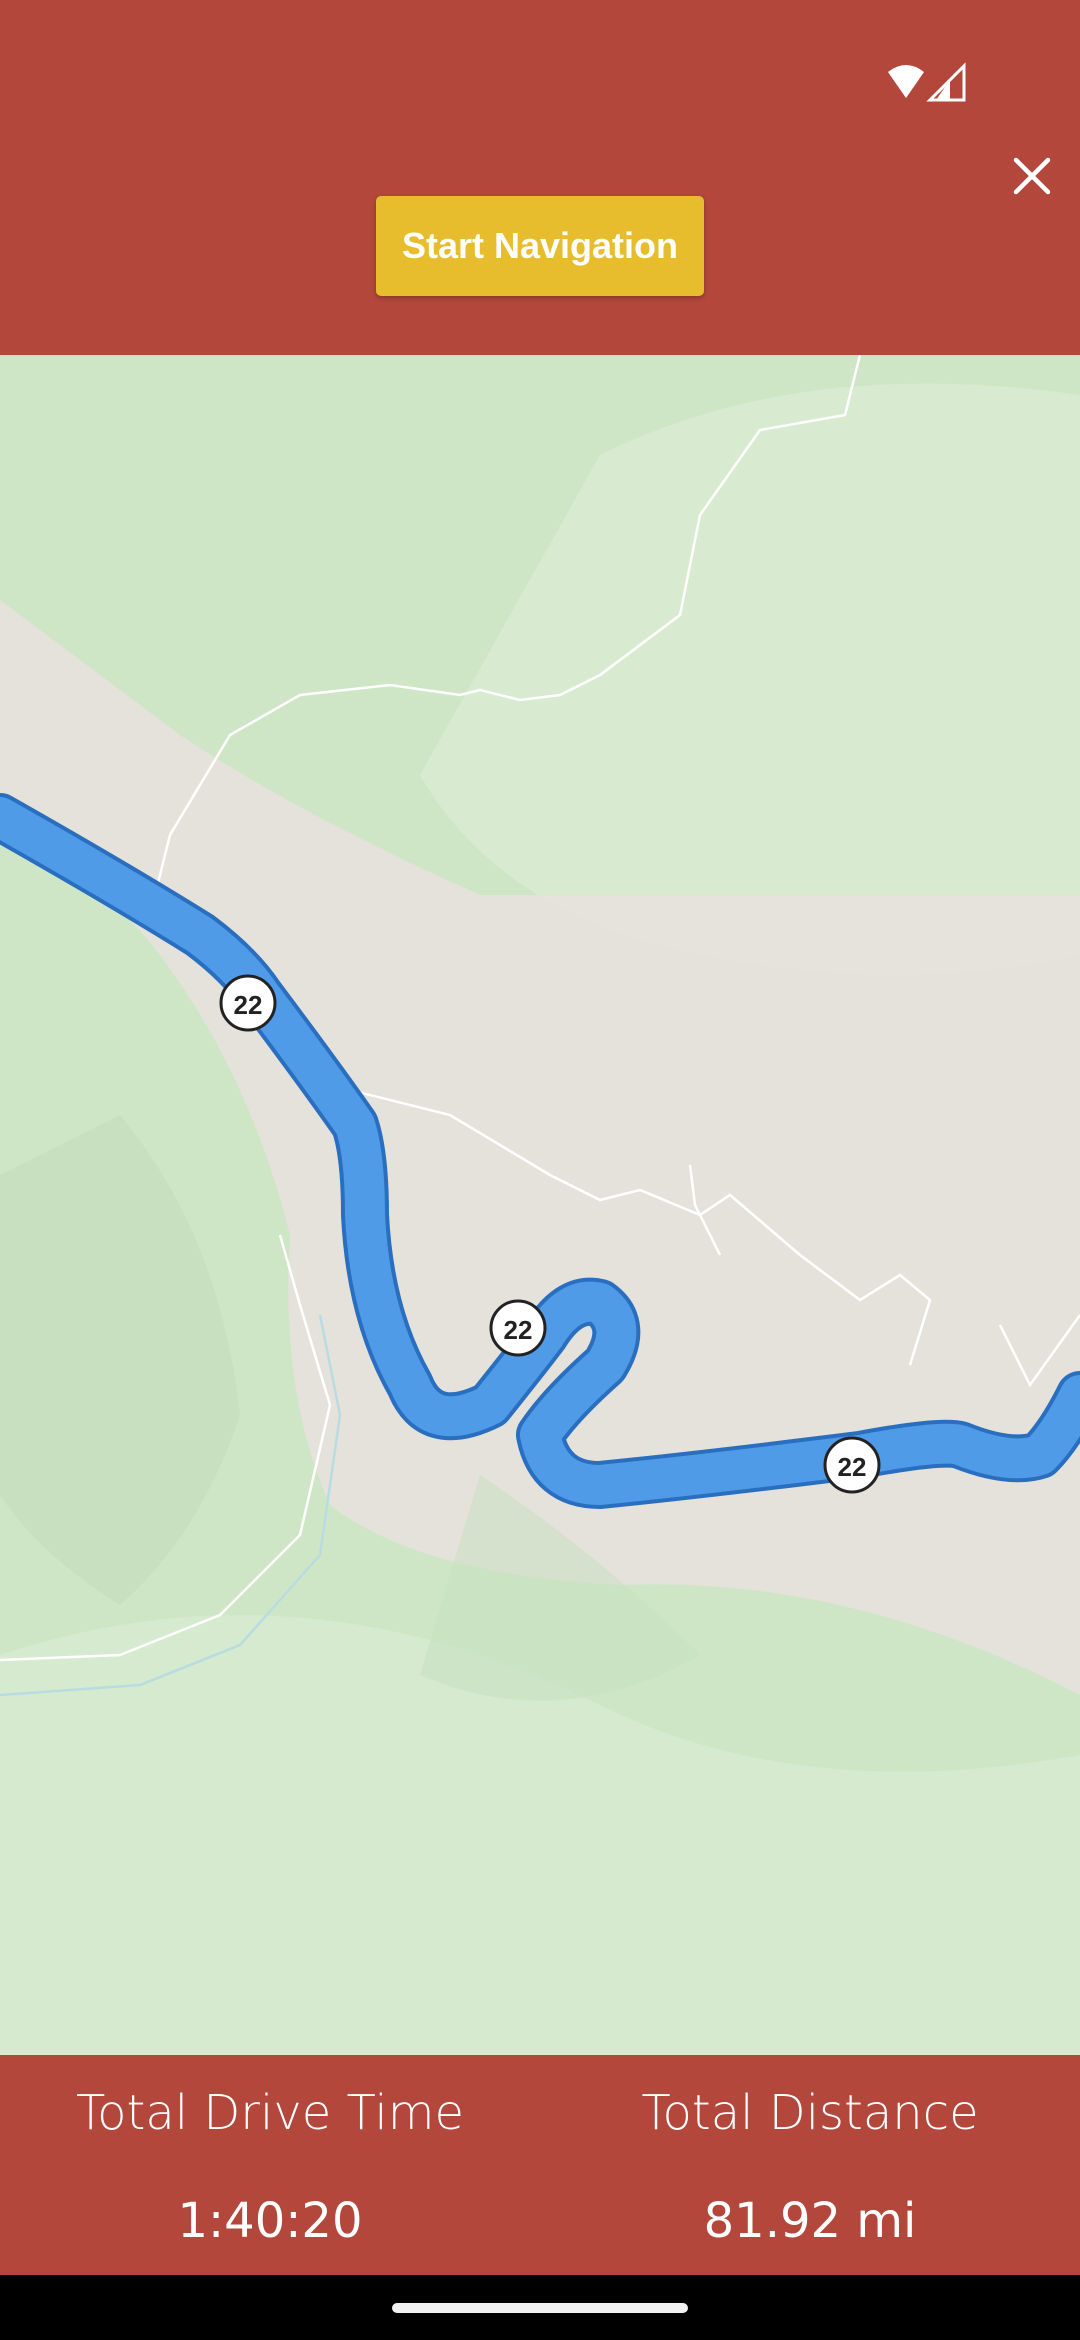 The width and height of the screenshot is (1080, 2340). I want to click on wifi-icon, so click(906, 81).